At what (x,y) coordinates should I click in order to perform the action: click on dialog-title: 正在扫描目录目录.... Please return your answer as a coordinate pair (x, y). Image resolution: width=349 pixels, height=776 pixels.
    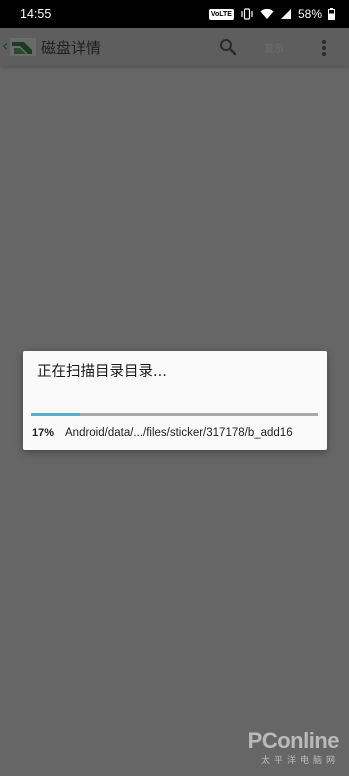
    Looking at the image, I should click on (102, 372).